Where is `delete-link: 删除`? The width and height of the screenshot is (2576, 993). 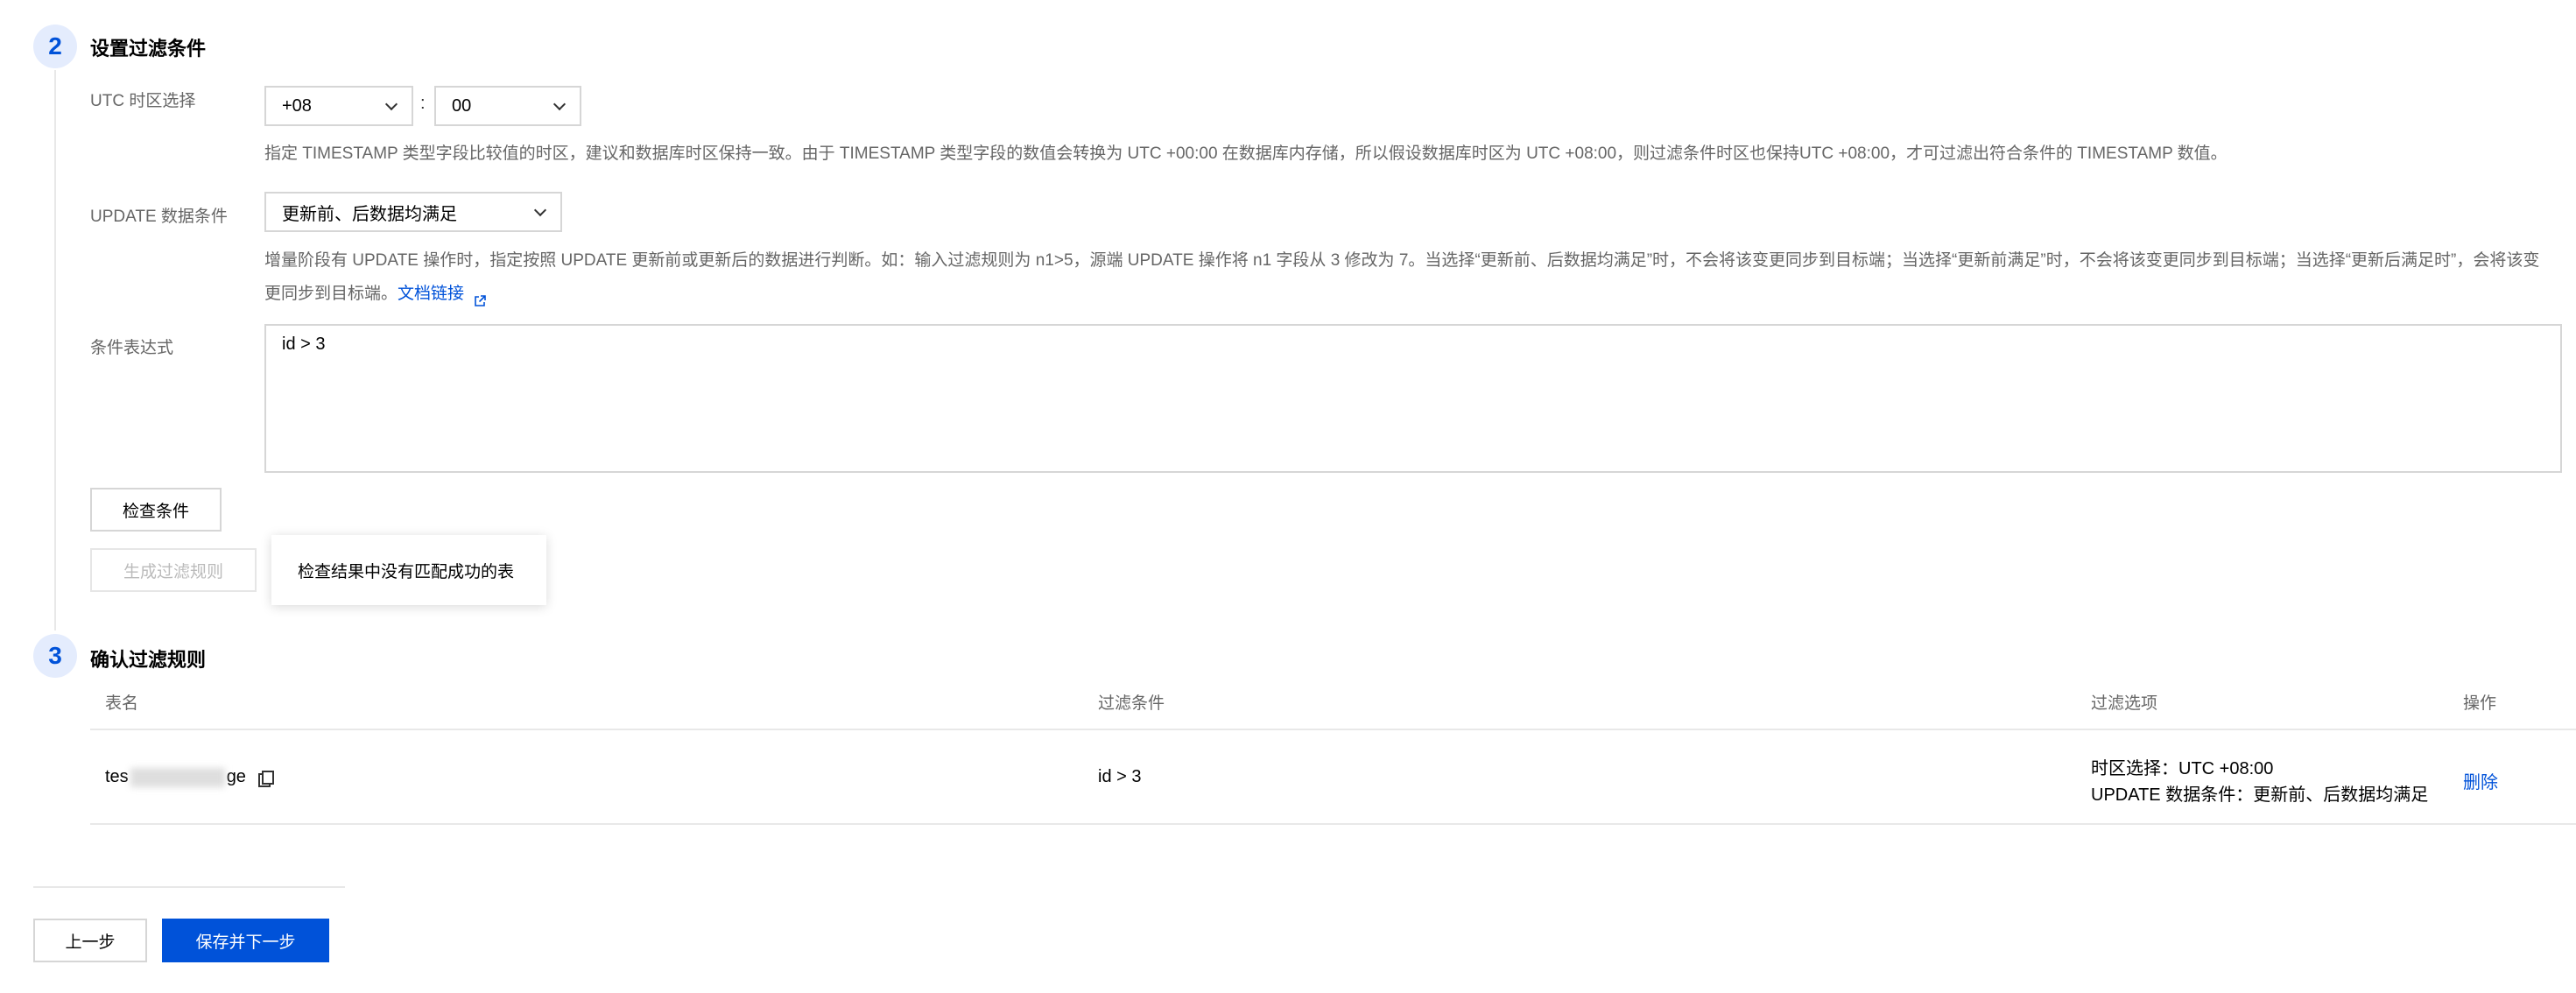
delete-link: 删除 is located at coordinates (2480, 780).